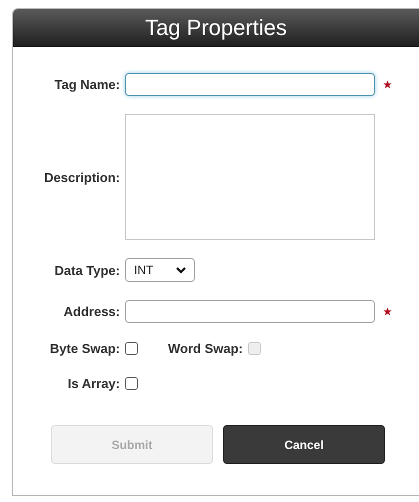  Describe the element at coordinates (206, 348) in the screenshot. I see `checkbox-label: Word Swap:` at that location.